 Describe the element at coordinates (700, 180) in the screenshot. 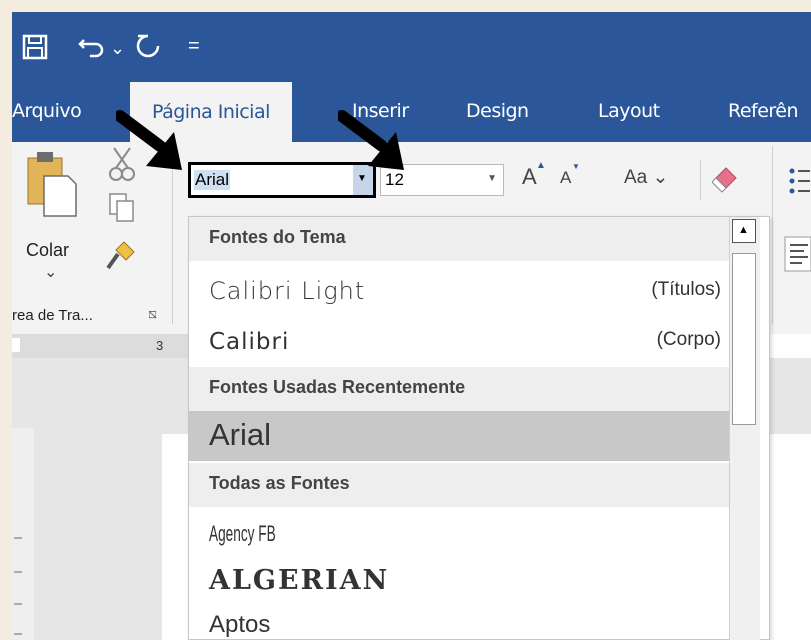

I see `separator` at that location.